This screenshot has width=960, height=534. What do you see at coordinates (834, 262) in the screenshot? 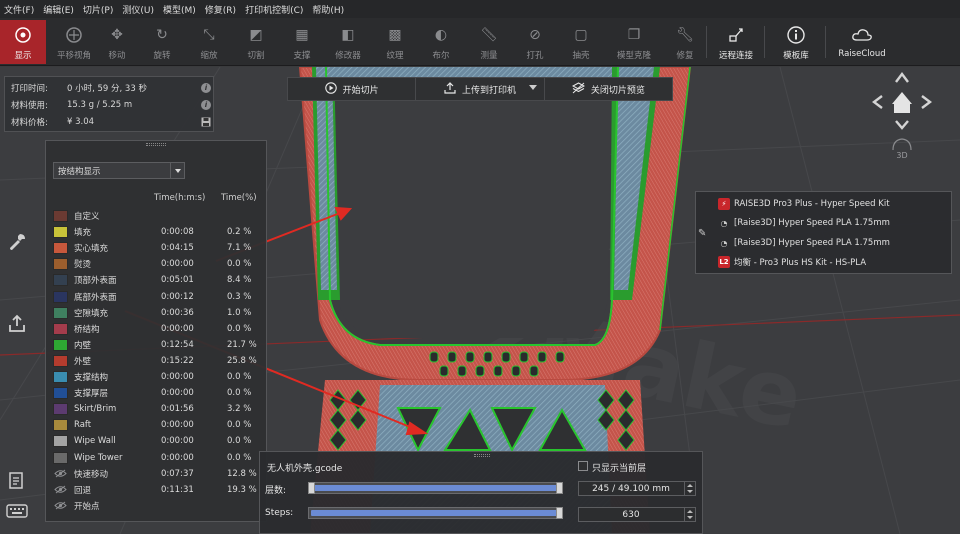
I see `profile-row: L2 均衡 - Pro3 Plus HS Kit - HS-PLA` at bounding box center [834, 262].